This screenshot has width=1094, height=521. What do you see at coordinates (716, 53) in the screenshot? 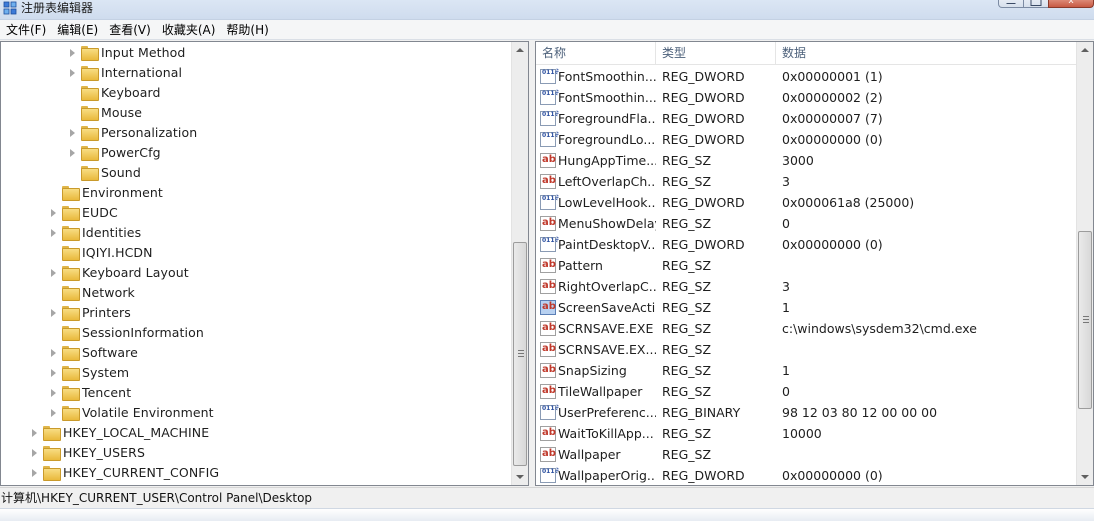
I see `column-header-type: 类型` at bounding box center [716, 53].